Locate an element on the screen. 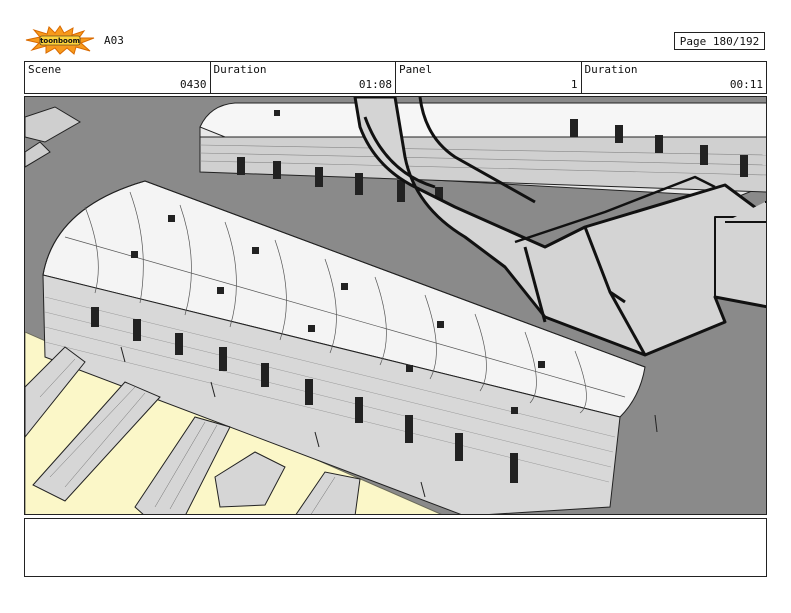  panel-duration-cell: Duration 00:11 is located at coordinates (674, 77).